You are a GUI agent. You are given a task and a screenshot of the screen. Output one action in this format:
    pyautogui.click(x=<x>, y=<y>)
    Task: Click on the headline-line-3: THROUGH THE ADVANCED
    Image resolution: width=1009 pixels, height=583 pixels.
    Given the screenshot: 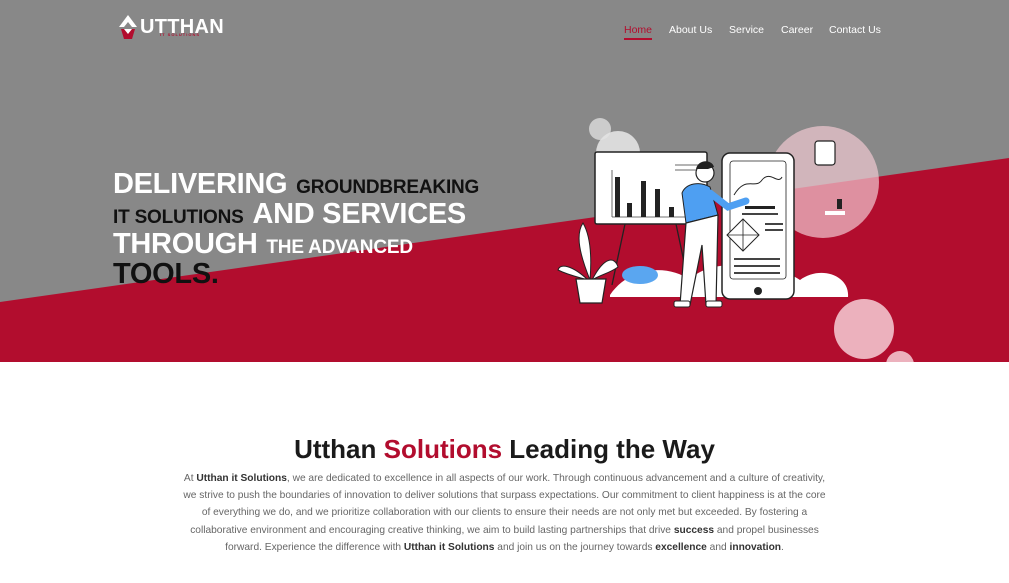 What is the action you would take?
    pyautogui.click(x=313, y=245)
    